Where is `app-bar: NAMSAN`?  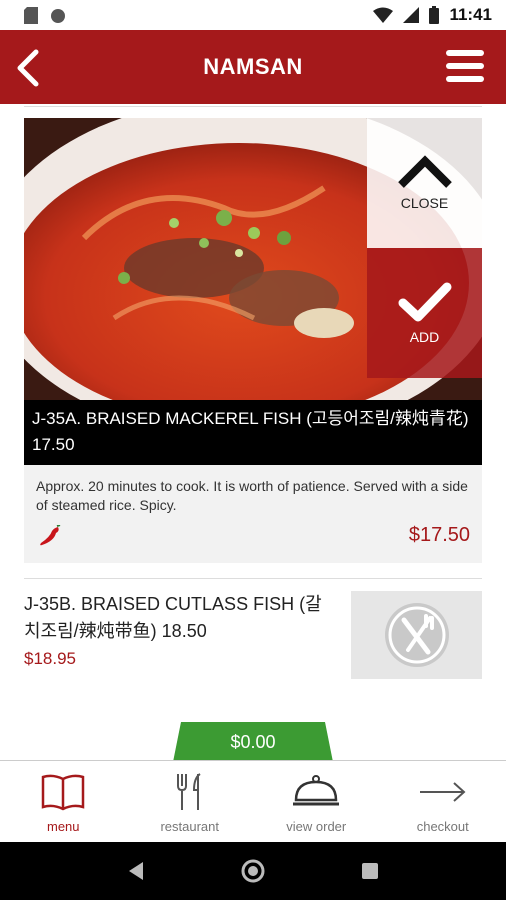 app-bar: NAMSAN is located at coordinates (253, 67).